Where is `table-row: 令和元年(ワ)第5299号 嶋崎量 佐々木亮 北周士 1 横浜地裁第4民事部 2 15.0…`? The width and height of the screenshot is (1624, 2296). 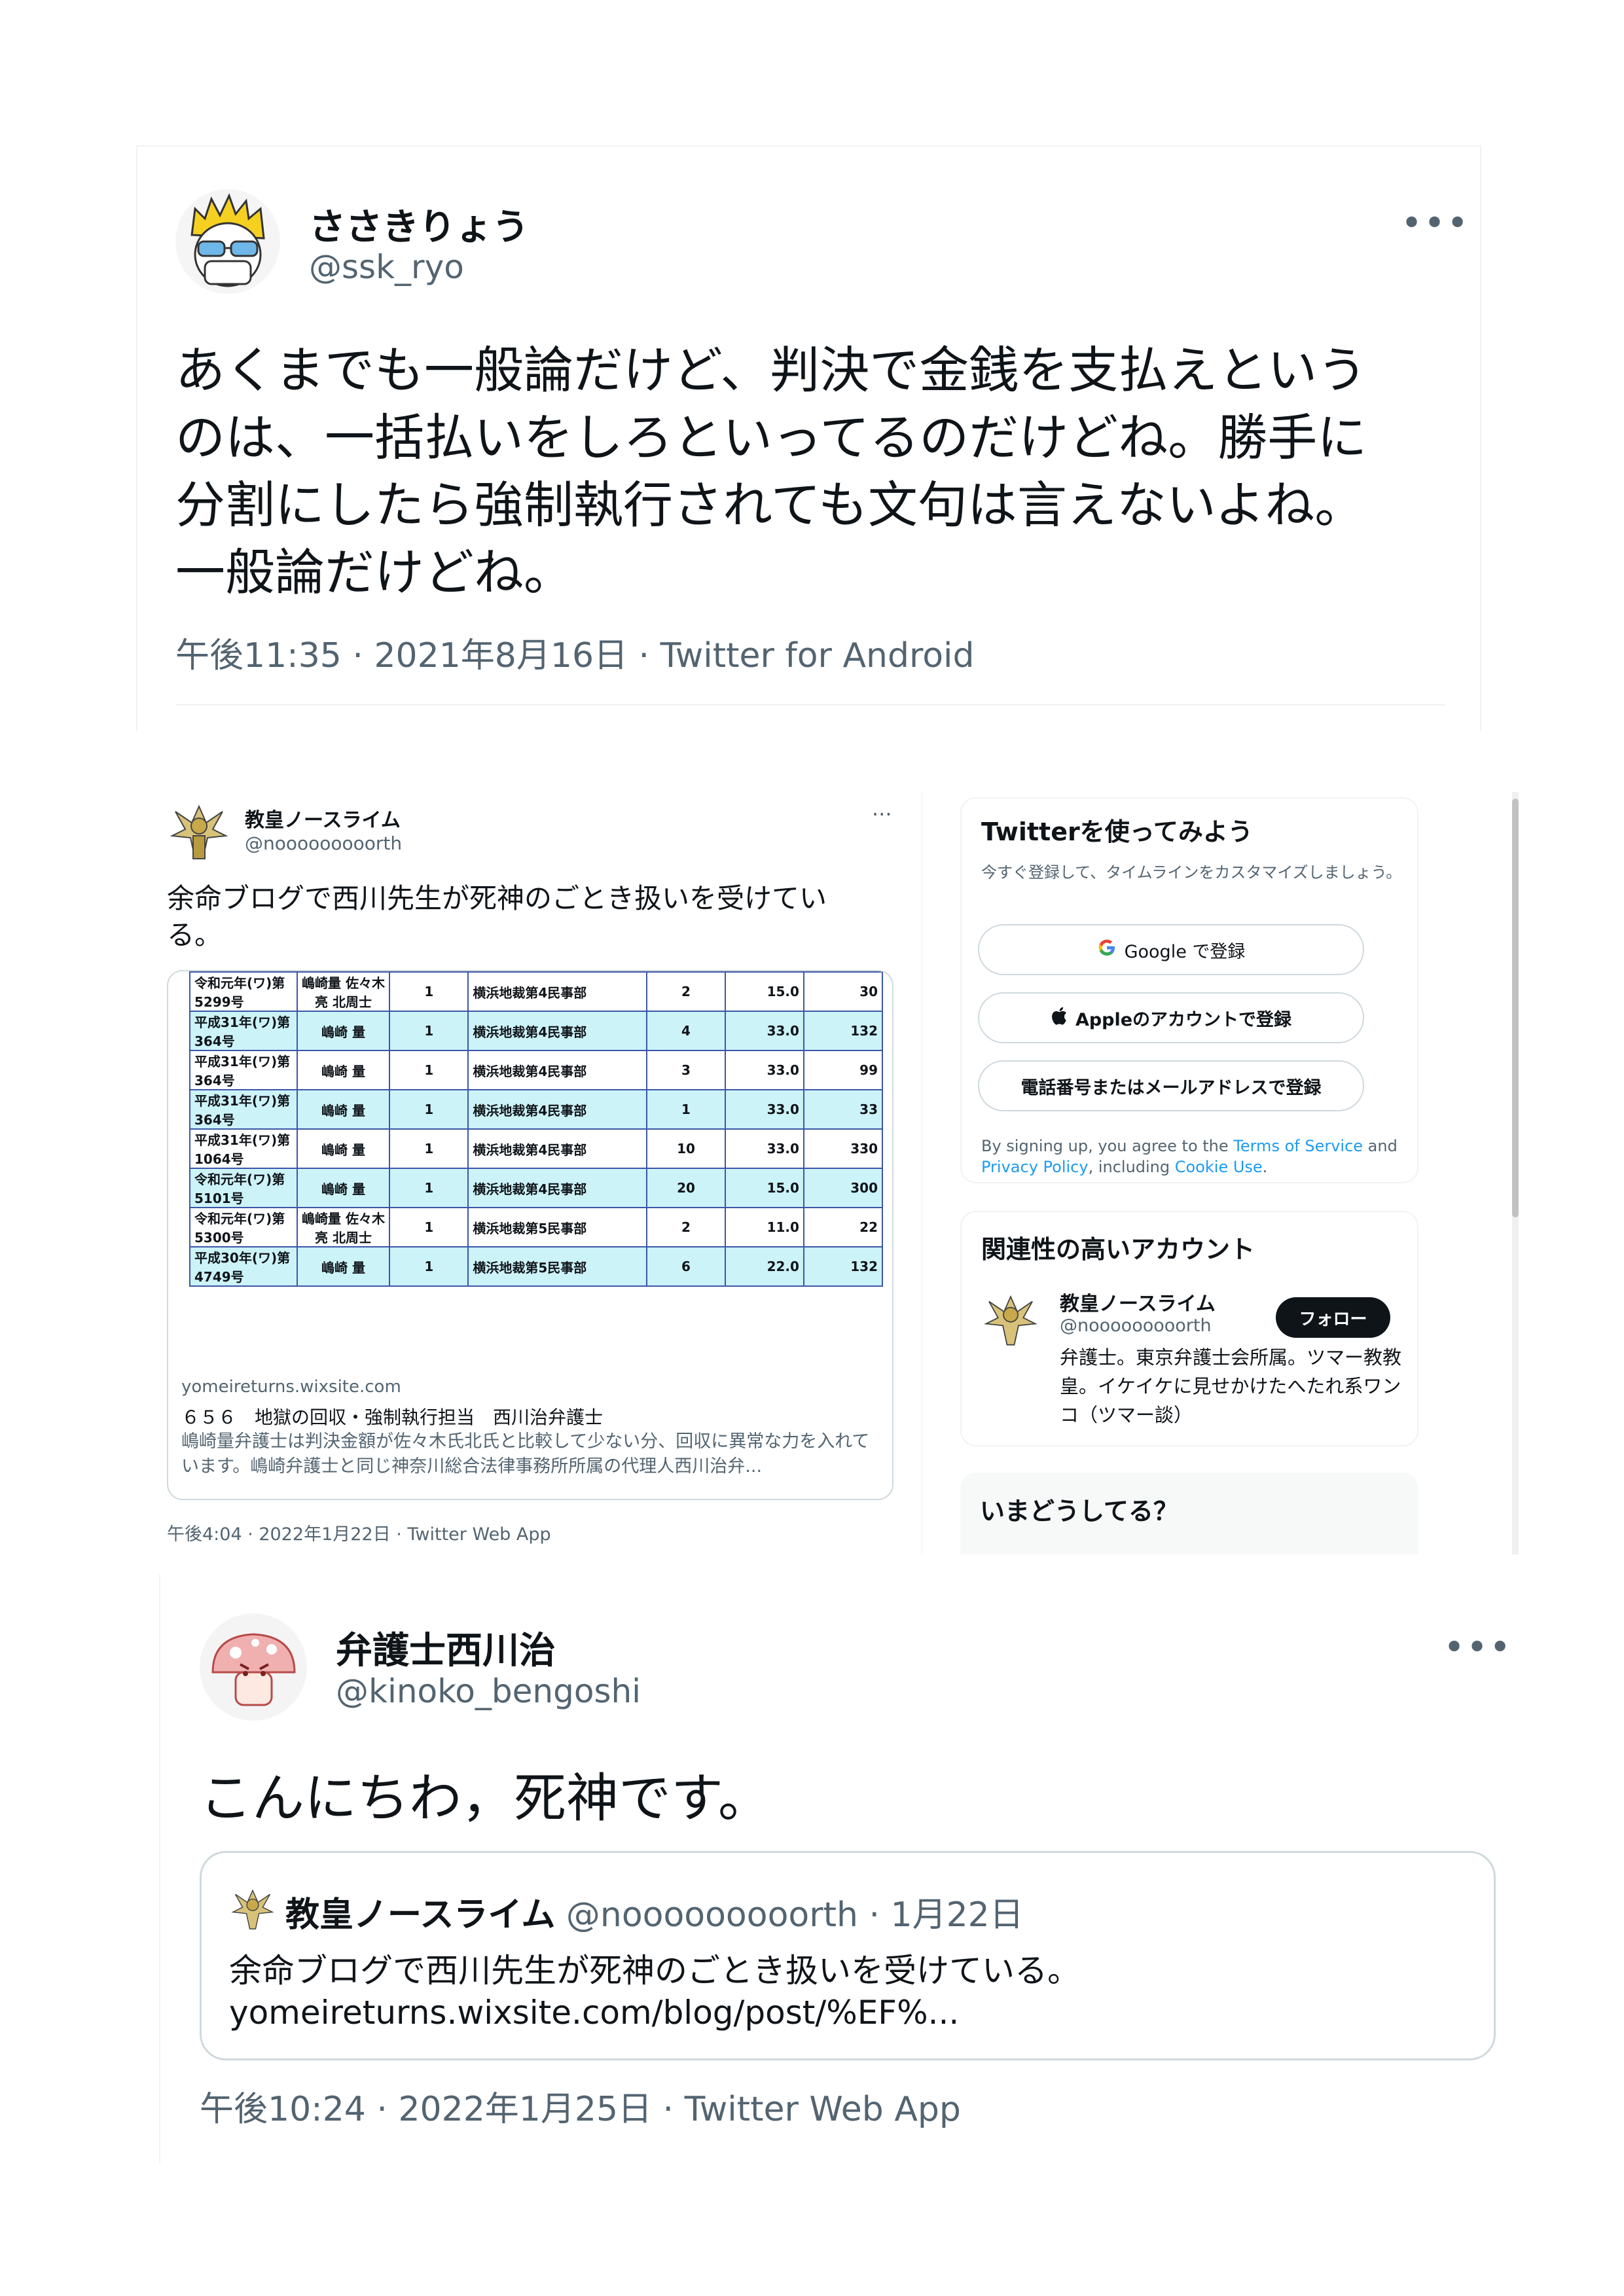 table-row: 令和元年(ワ)第5299号 嶋崎量 佐々木亮 北周士 1 横浜地裁第4民事部 2 15.0… is located at coordinates (536, 991).